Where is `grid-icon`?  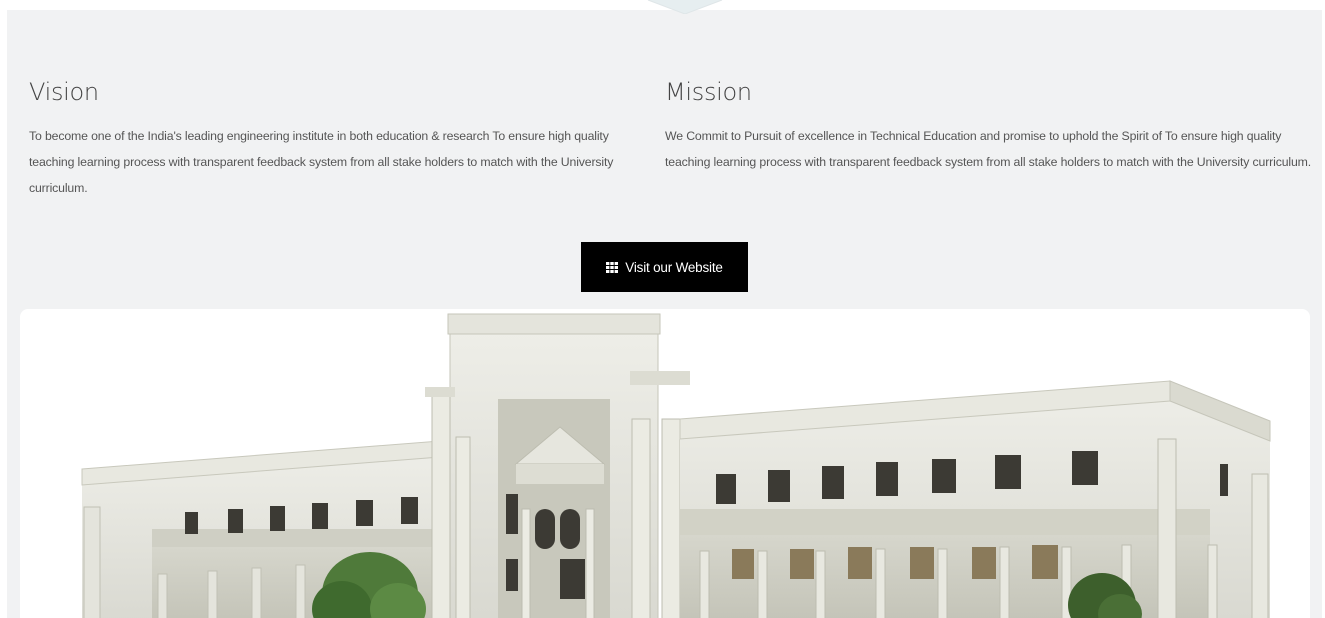 grid-icon is located at coordinates (612, 267).